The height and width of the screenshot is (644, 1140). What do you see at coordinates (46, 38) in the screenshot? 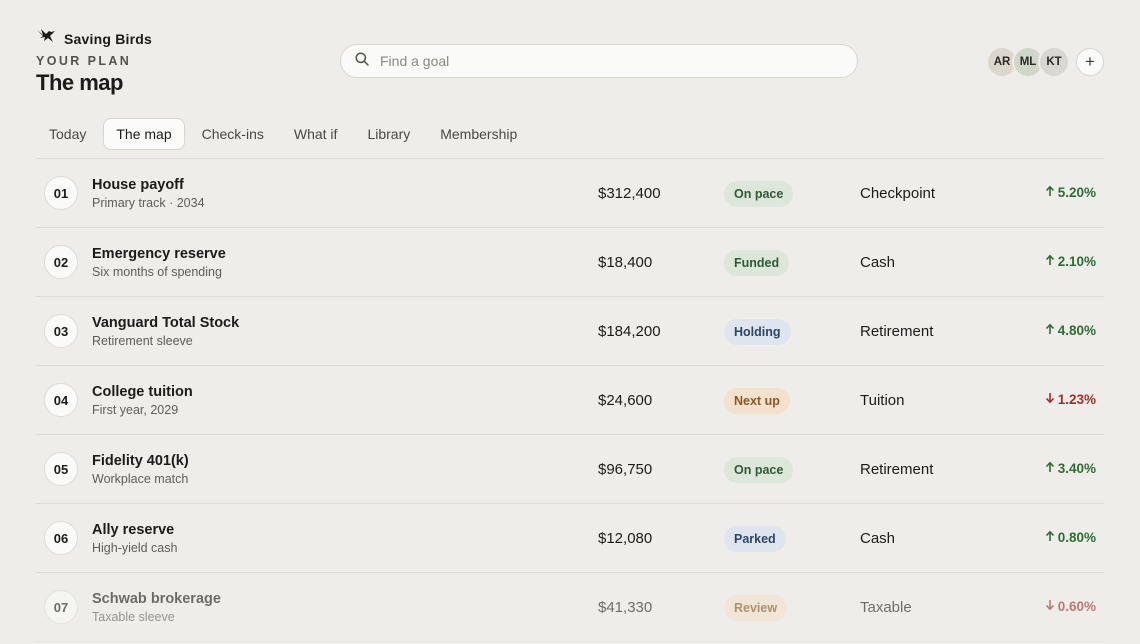
I see `bird-logo-icon` at bounding box center [46, 38].